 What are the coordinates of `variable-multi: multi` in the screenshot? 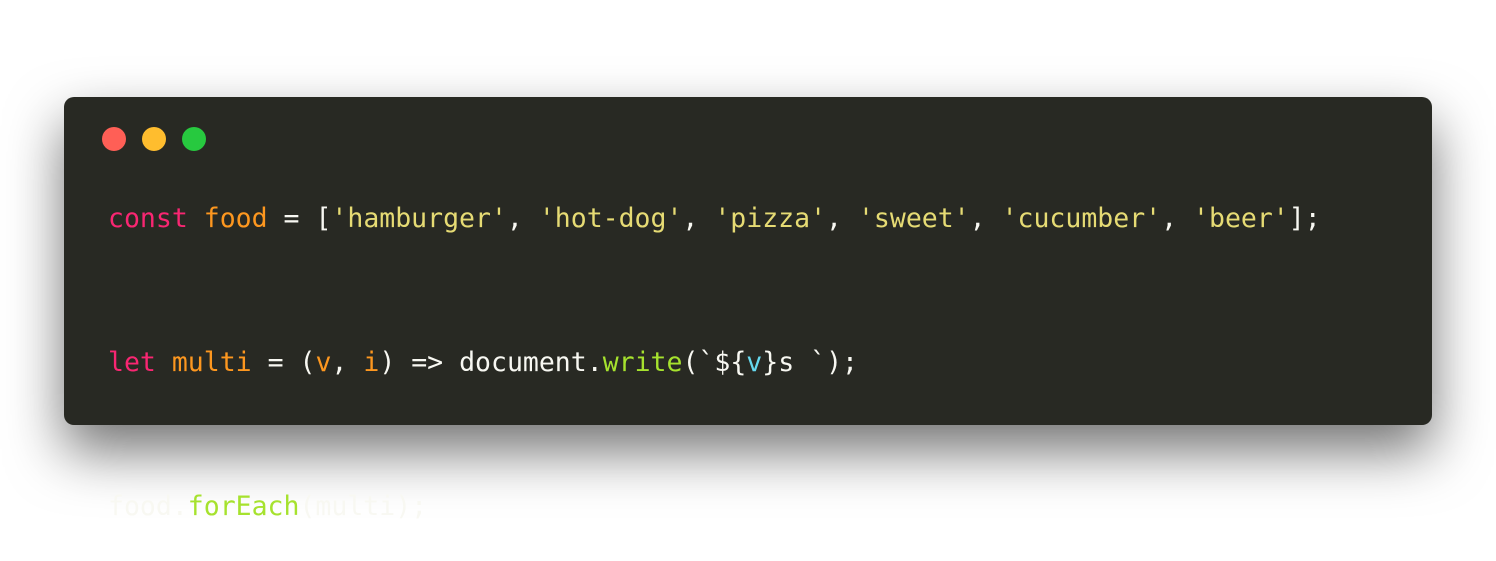 It's located at (211, 362).